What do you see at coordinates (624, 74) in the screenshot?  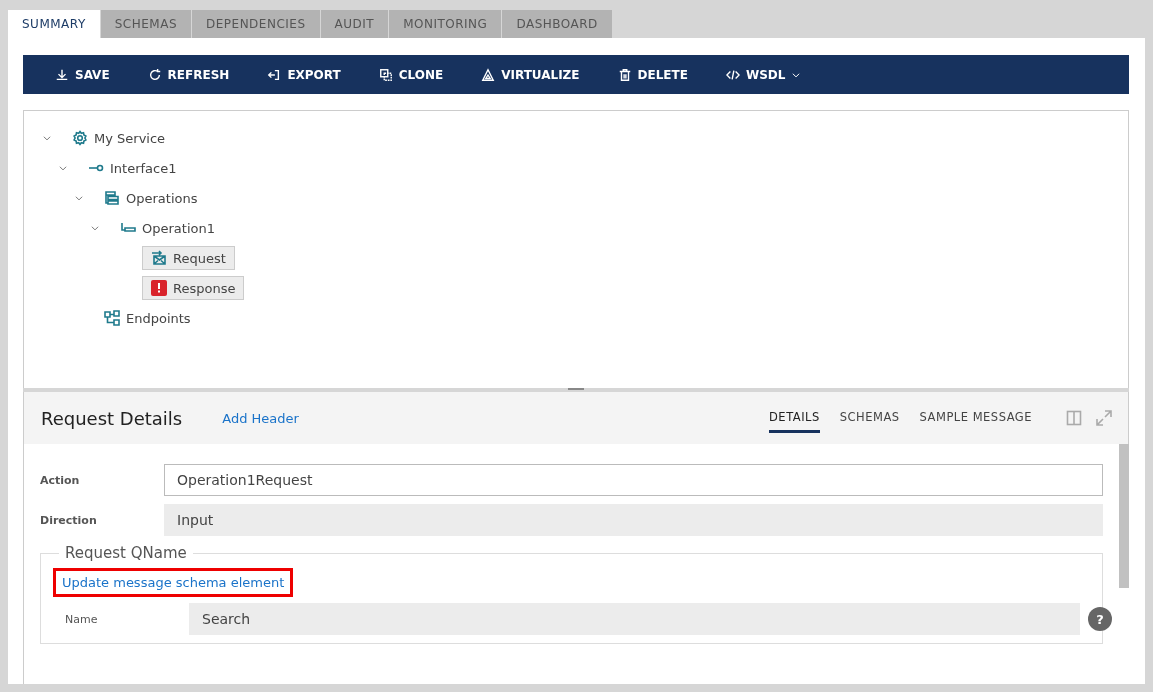 I see `trash-icon` at bounding box center [624, 74].